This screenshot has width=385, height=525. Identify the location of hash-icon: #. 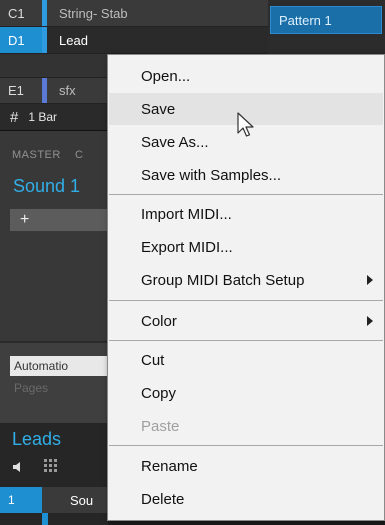
(14, 117).